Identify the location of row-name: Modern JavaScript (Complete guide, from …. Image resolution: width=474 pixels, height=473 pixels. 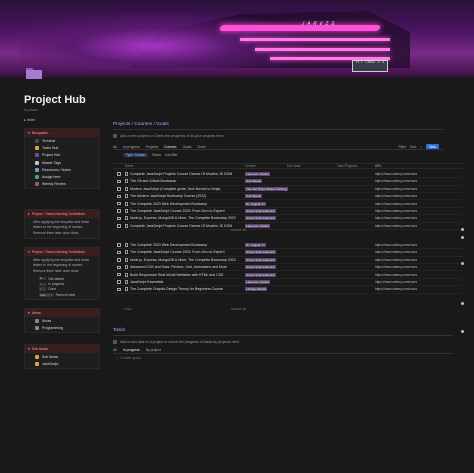
(185, 188).